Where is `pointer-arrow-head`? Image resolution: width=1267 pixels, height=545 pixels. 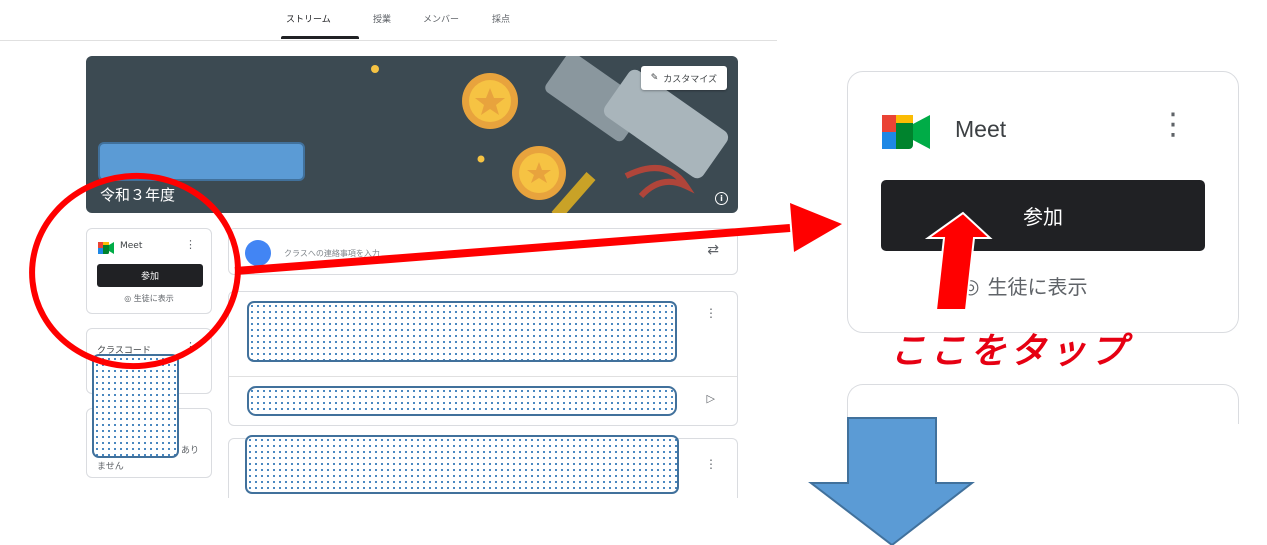
pointer-arrow-head is located at coordinates (816, 227).